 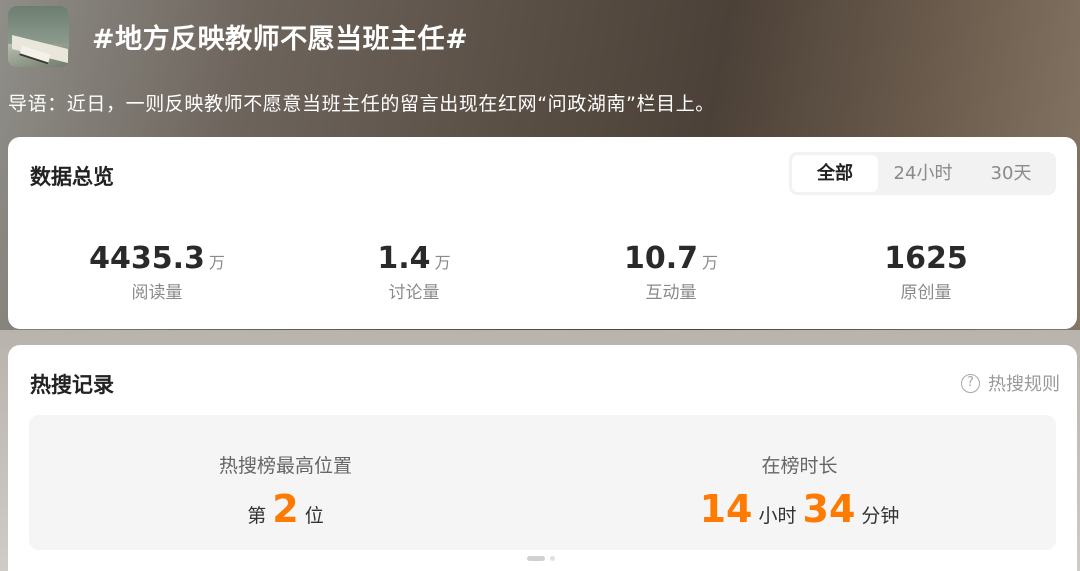 What do you see at coordinates (414, 293) in the screenshot?
I see `stat-label: 讨论量` at bounding box center [414, 293].